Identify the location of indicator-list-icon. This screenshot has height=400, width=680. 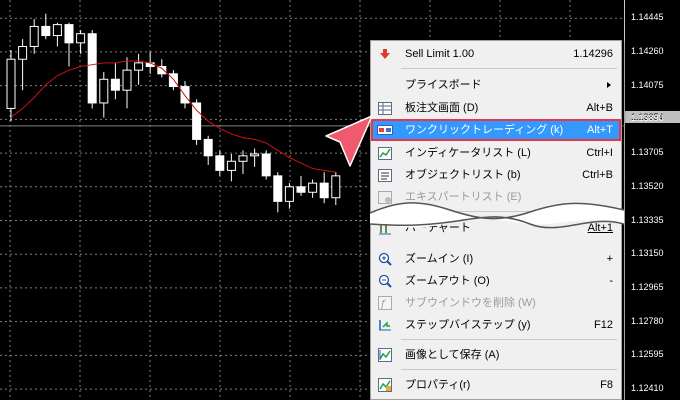
(385, 153).